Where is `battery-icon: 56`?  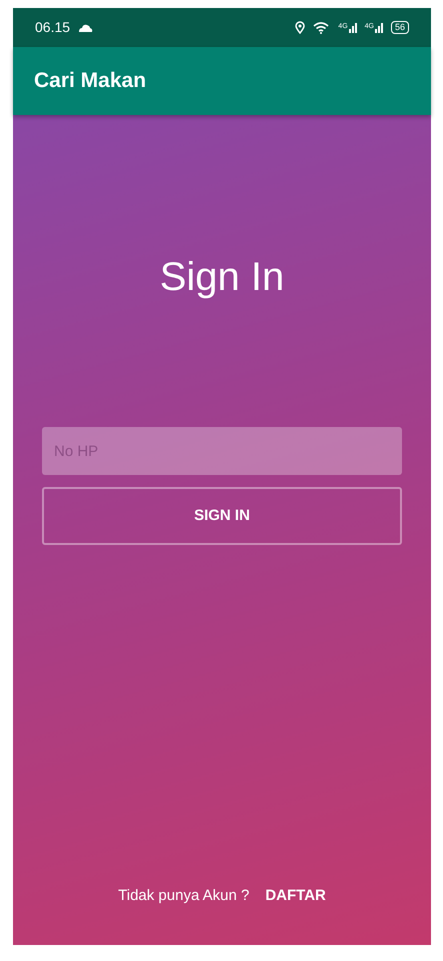
battery-icon: 56 is located at coordinates (399, 27).